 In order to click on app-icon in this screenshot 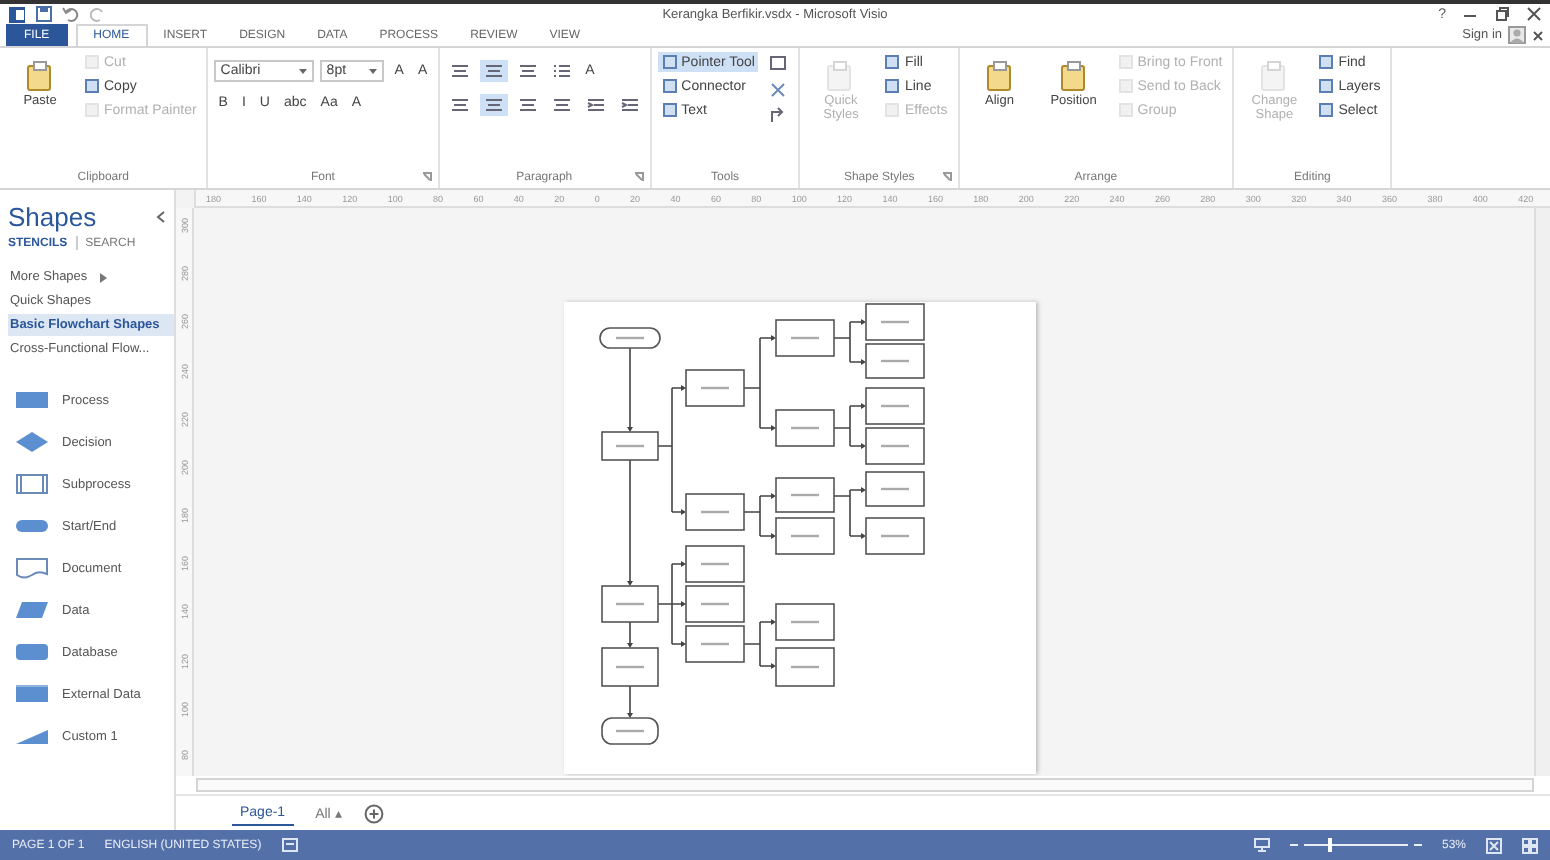, I will do `click(17, 14)`.